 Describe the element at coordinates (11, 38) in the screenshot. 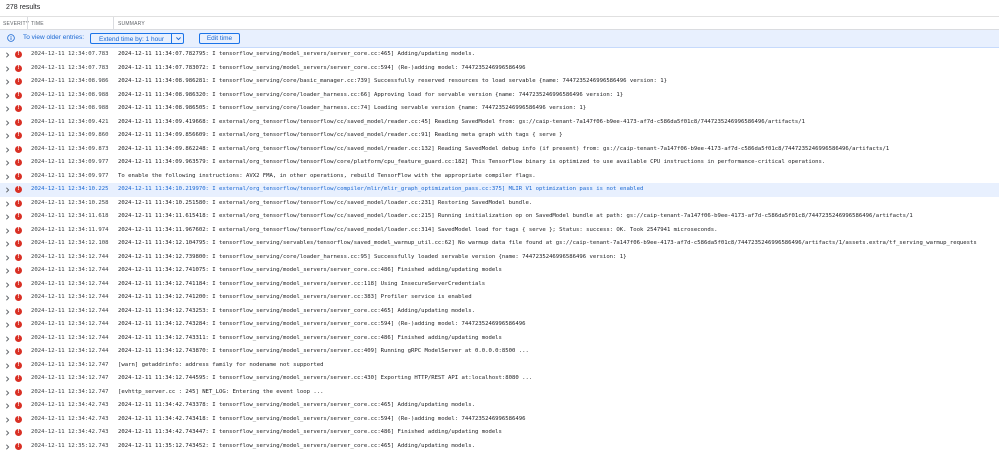

I see `info-icon` at that location.